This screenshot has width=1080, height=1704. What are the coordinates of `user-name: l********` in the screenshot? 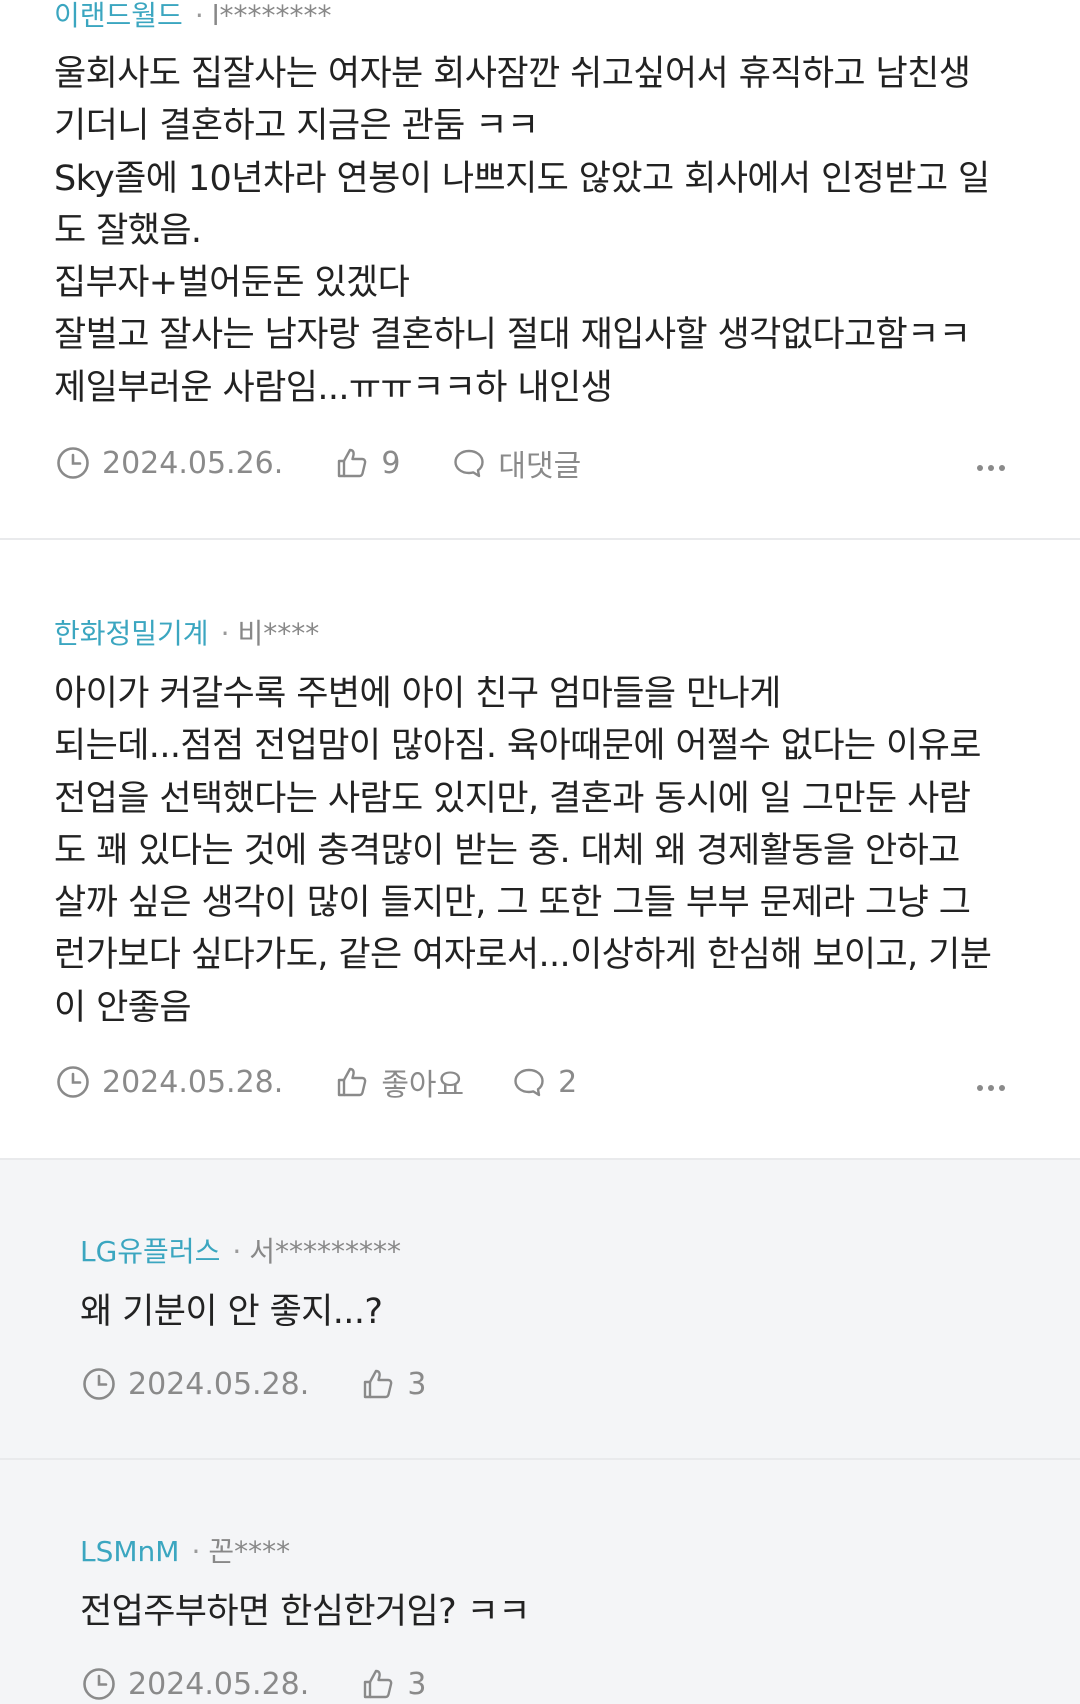 It's located at (271, 16).